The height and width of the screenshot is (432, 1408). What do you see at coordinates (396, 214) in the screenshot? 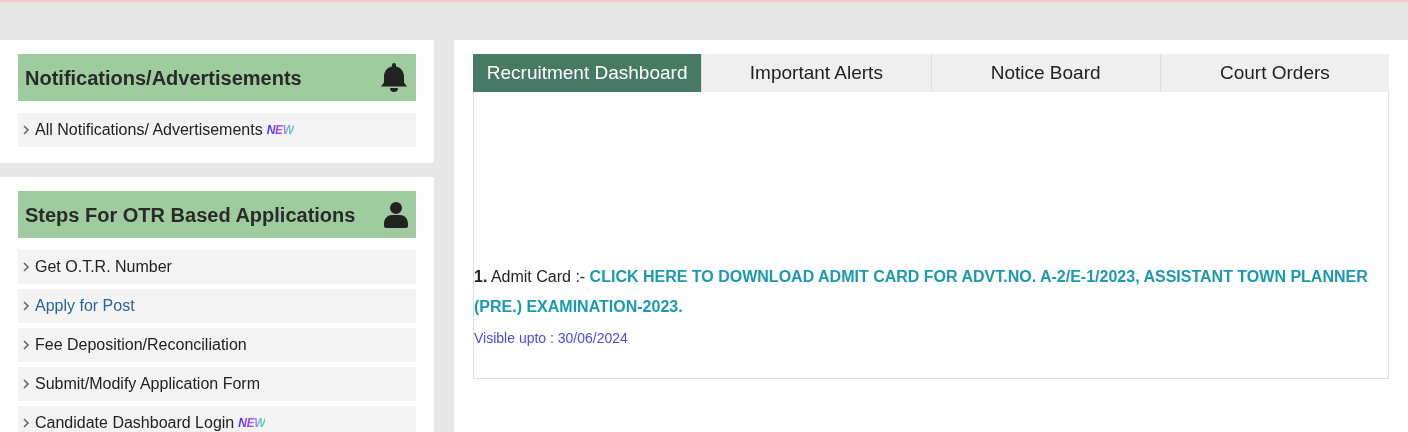
I see `user-icon` at bounding box center [396, 214].